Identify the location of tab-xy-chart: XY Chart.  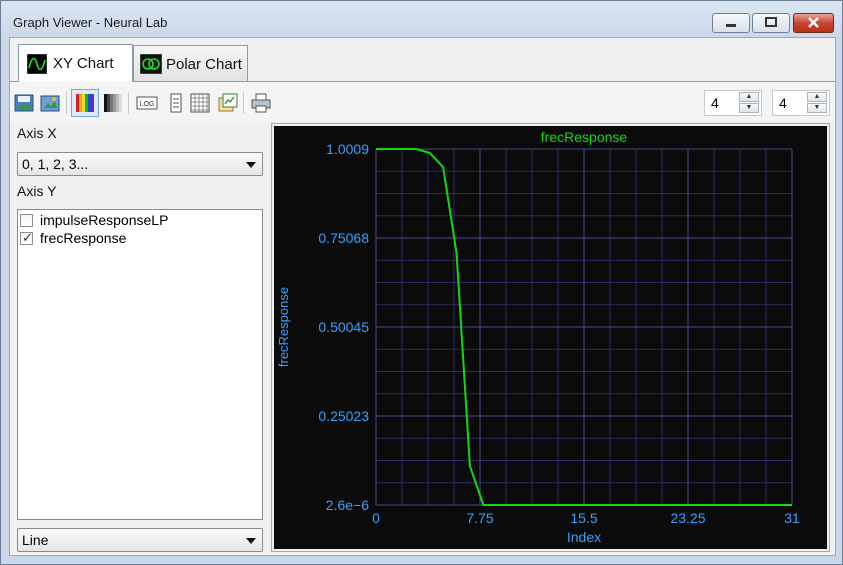
(75, 63).